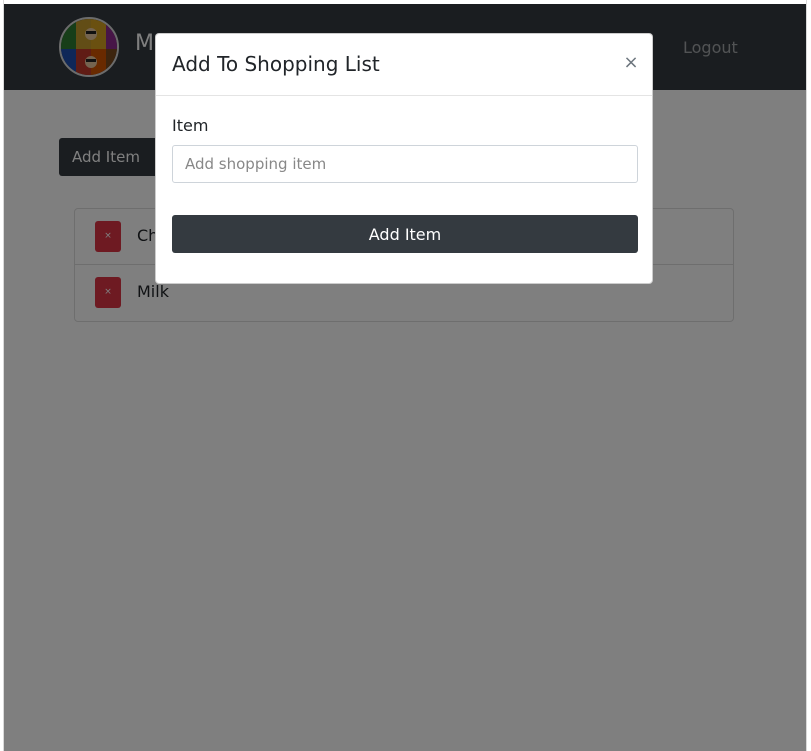 The height and width of the screenshot is (751, 811). What do you see at coordinates (190, 125) in the screenshot?
I see `item-field-label: Item` at bounding box center [190, 125].